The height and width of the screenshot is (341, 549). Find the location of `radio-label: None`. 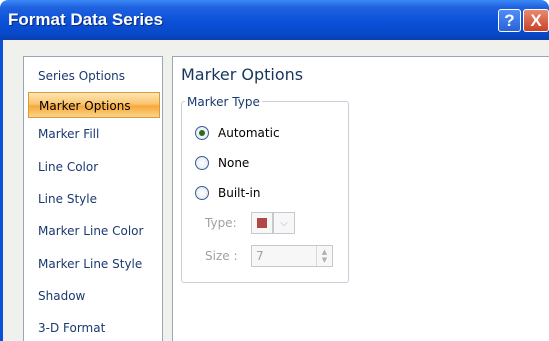

radio-label: None is located at coordinates (234, 163).